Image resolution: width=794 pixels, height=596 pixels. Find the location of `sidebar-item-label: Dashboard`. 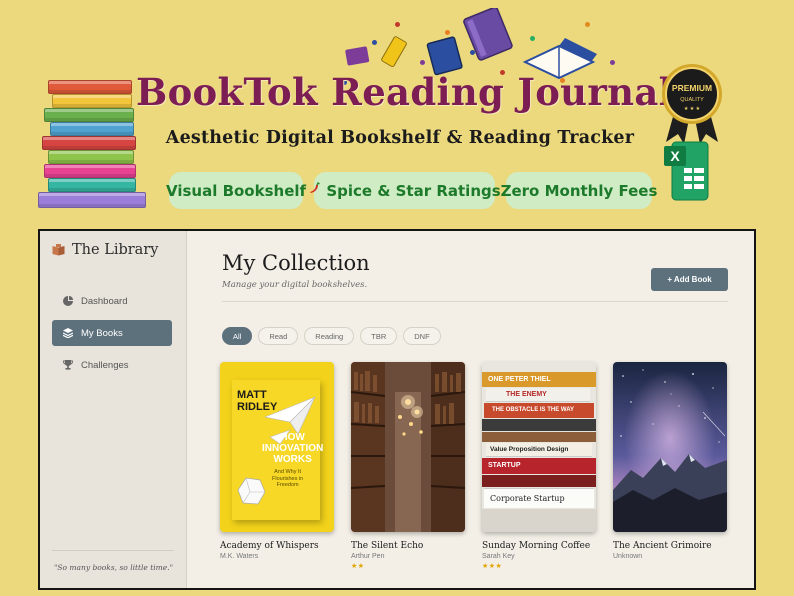

sidebar-item-label: Dashboard is located at coordinates (104, 301).